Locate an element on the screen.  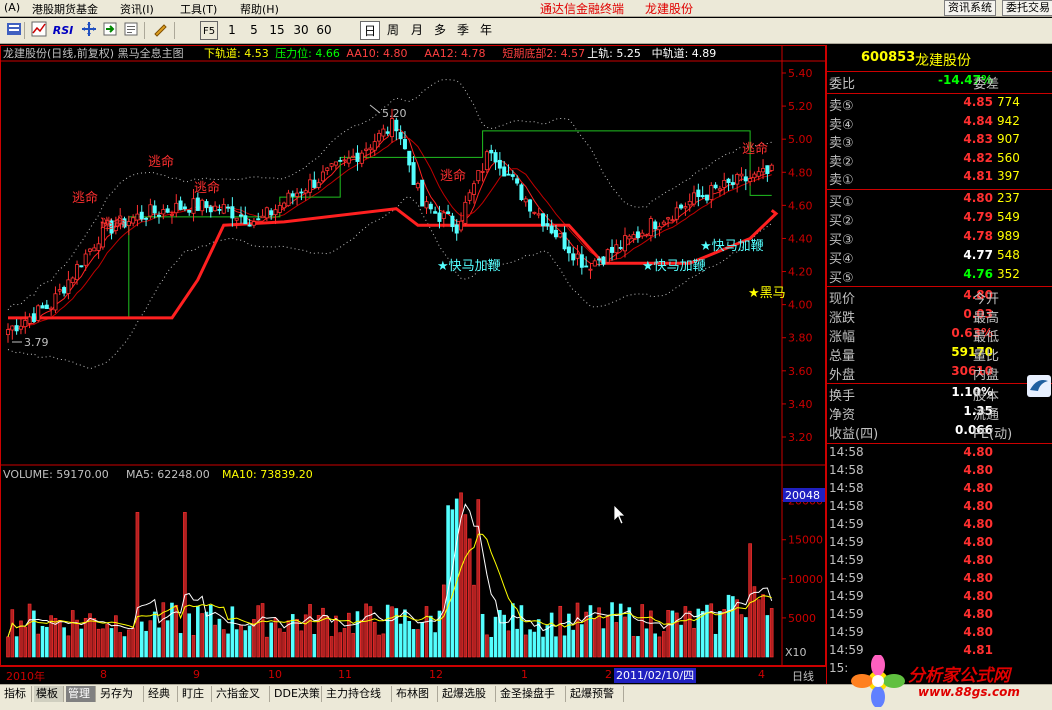
indicator-label: AA10: 4.80 is located at coordinates (376, 53).